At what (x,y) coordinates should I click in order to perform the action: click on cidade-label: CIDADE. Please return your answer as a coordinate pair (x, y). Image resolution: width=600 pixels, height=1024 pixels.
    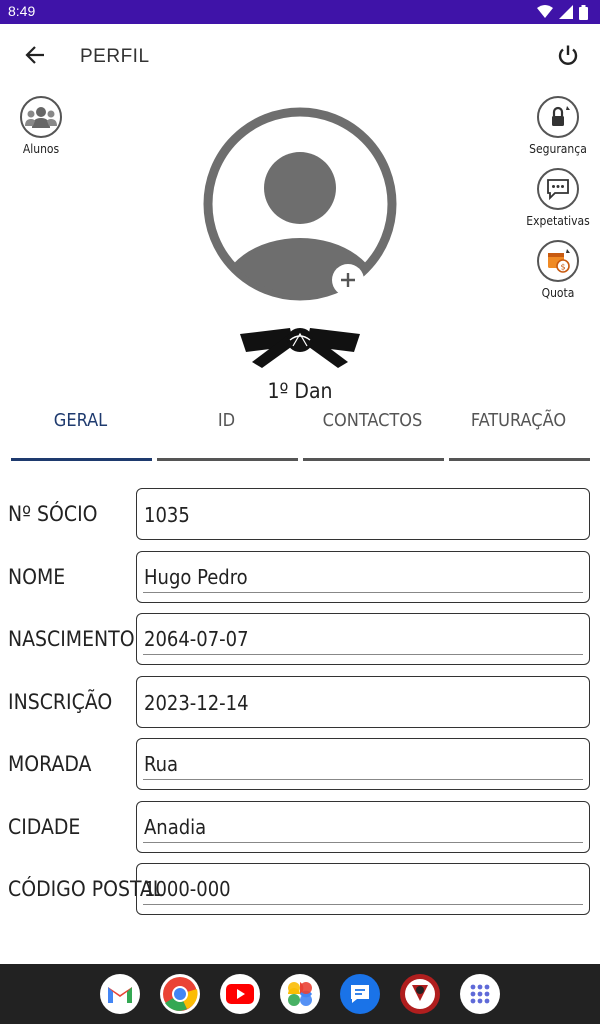
    Looking at the image, I should click on (44, 827).